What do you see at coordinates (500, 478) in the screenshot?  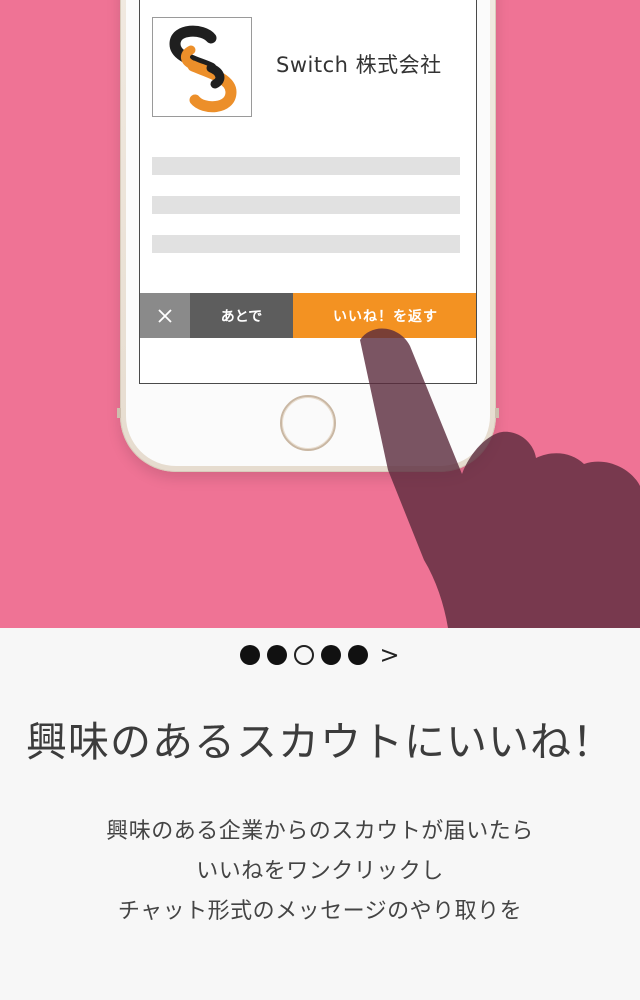 I see `pointing-hand-icon` at bounding box center [500, 478].